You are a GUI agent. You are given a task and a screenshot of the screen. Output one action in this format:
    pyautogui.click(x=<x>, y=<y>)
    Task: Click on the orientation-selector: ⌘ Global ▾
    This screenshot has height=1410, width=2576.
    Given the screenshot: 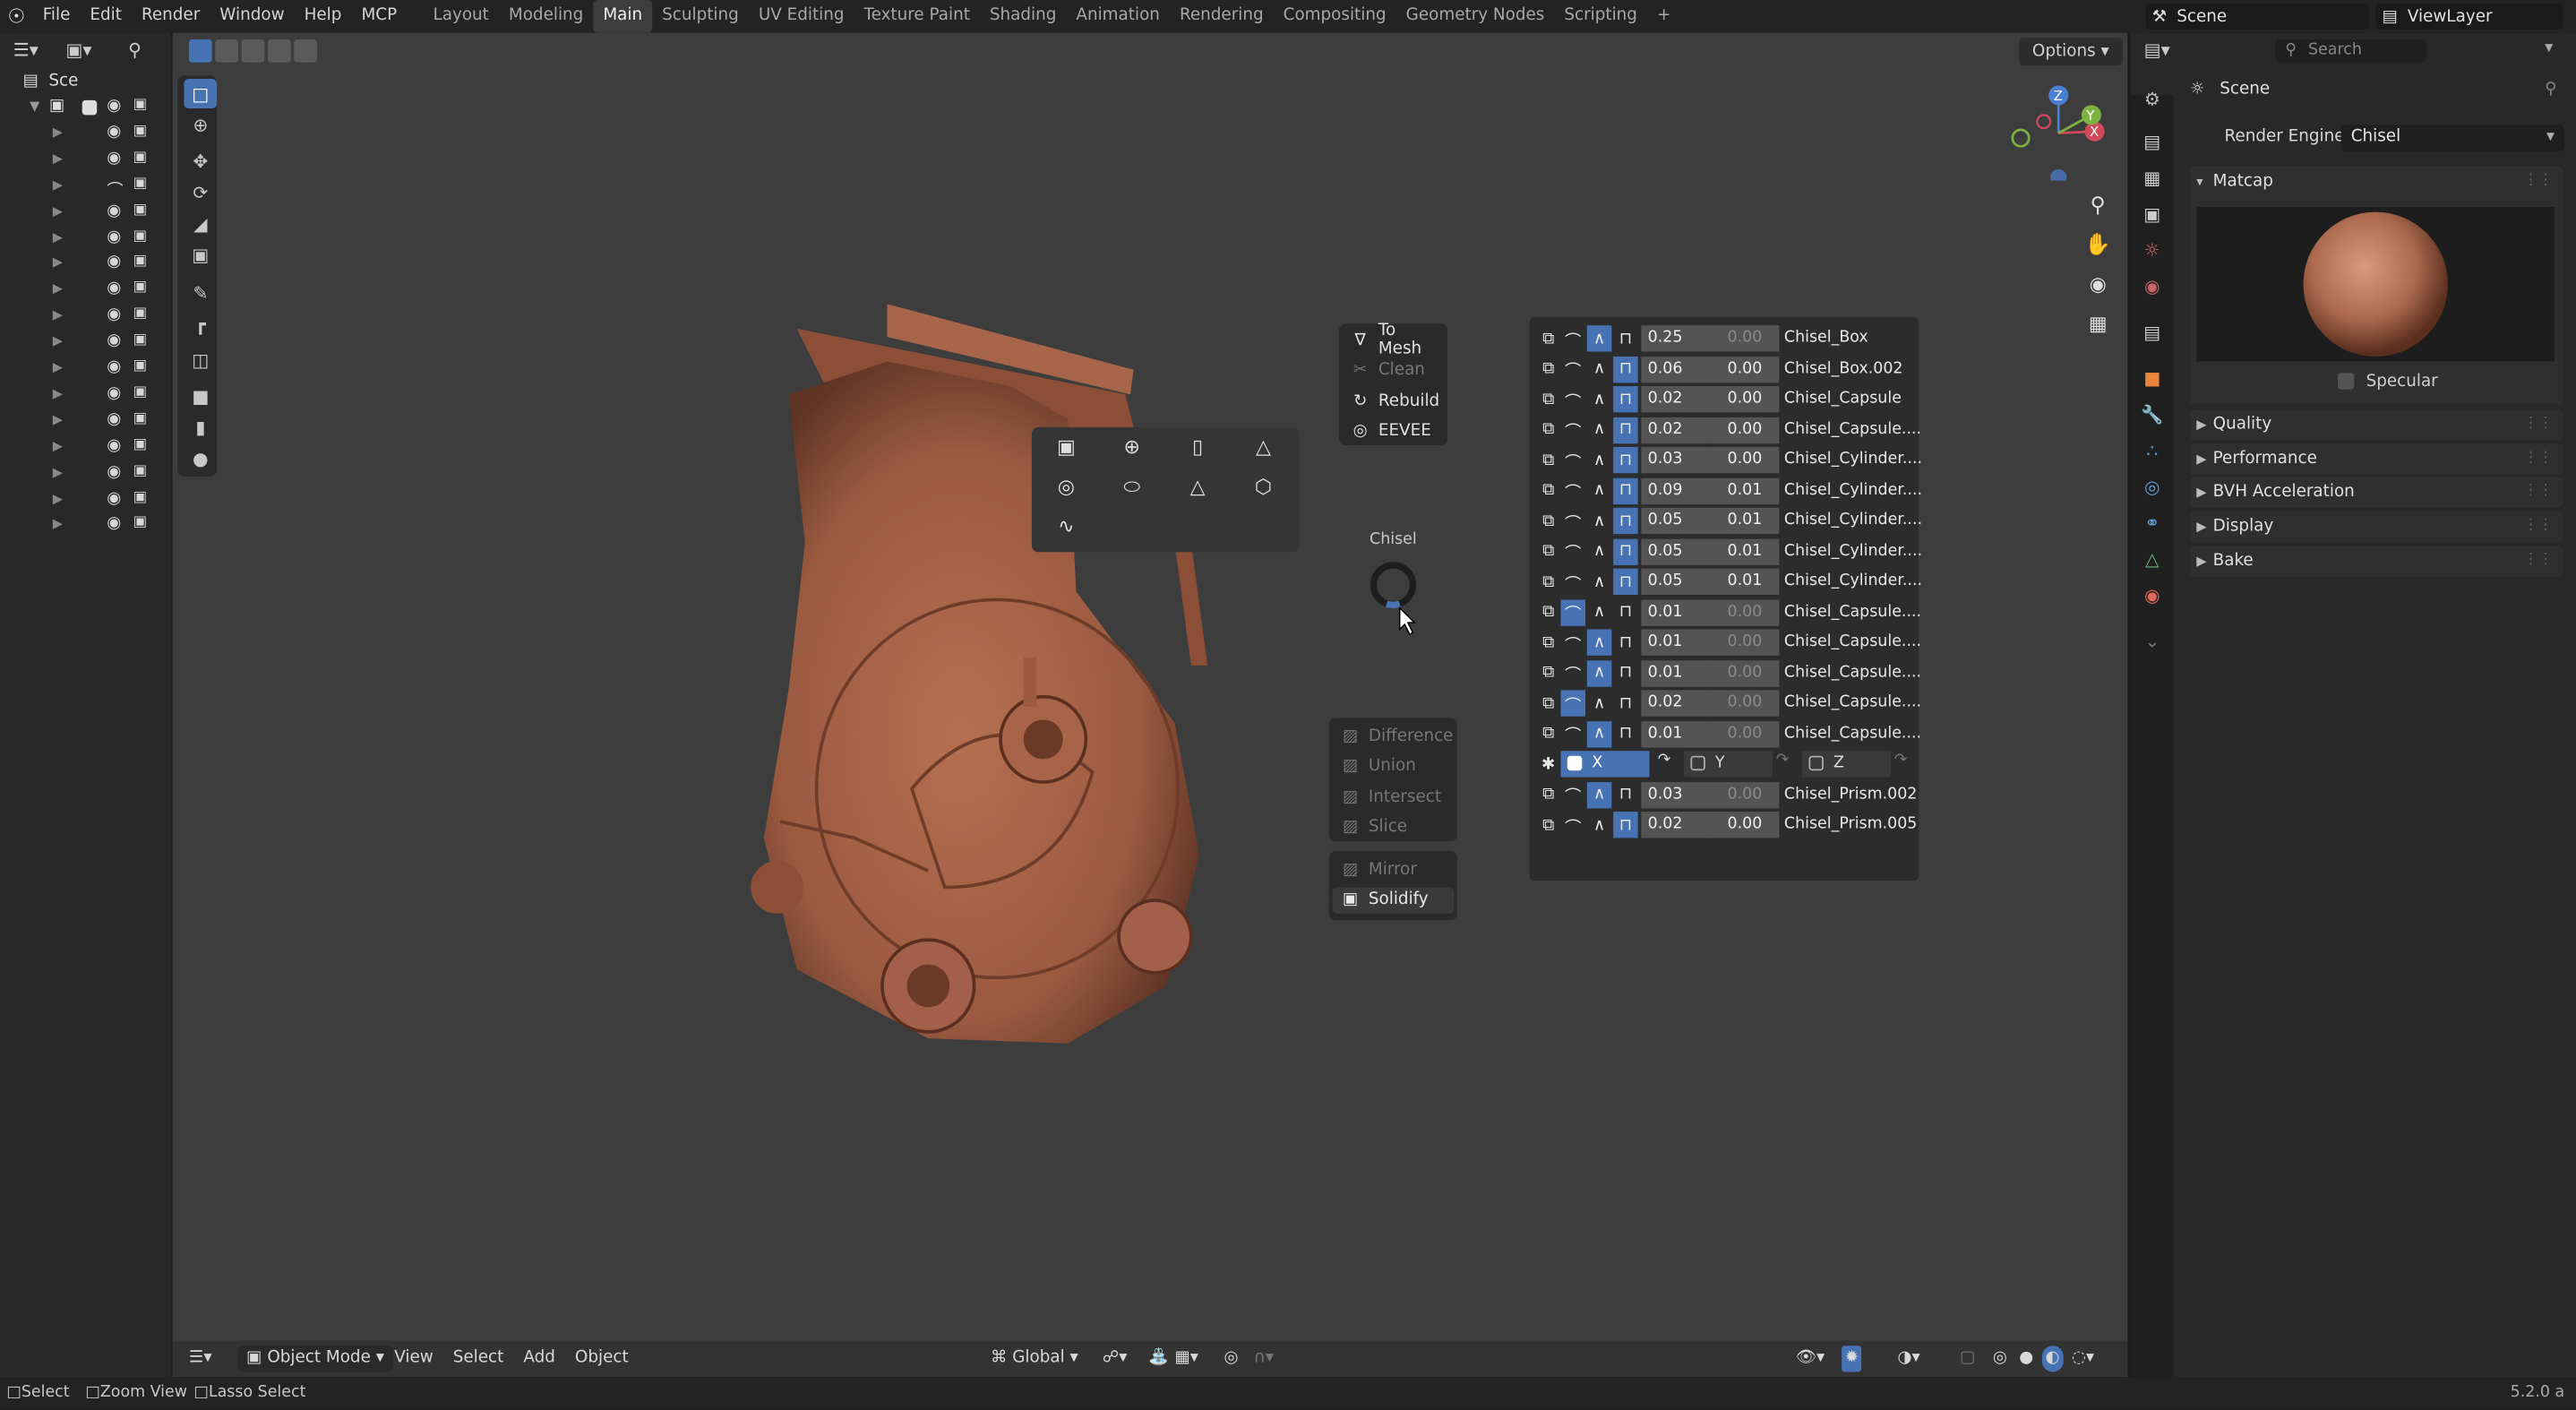 What is the action you would take?
    pyautogui.click(x=1034, y=1358)
    